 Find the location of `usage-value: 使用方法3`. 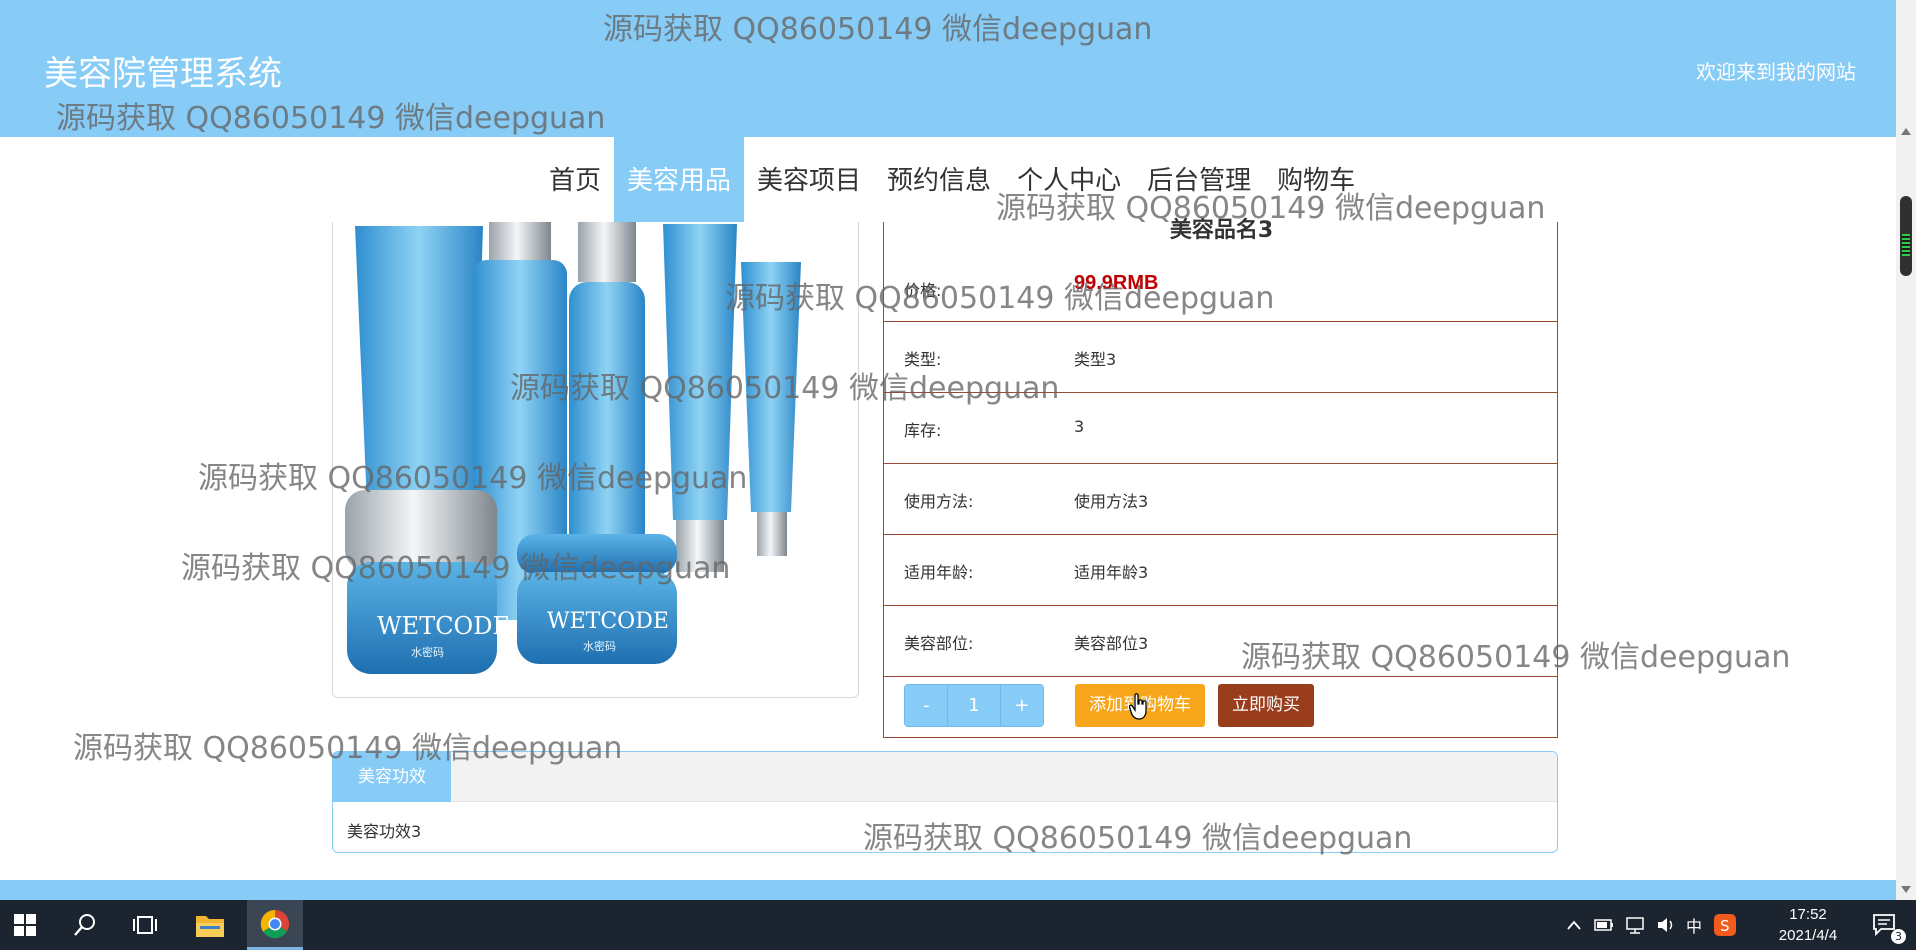

usage-value: 使用方法3 is located at coordinates (1111, 501).